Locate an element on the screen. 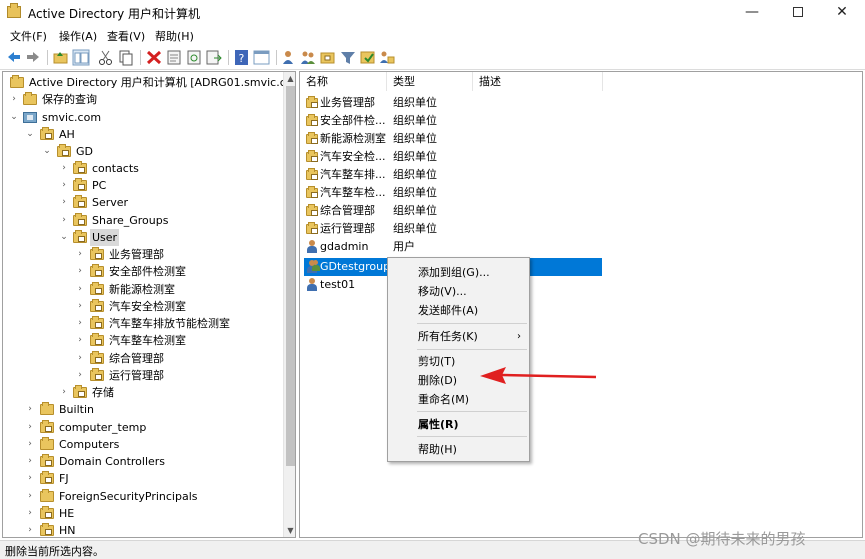 Image resolution: width=865 pixels, height=559 pixels. filter-icon is located at coordinates (348, 57).